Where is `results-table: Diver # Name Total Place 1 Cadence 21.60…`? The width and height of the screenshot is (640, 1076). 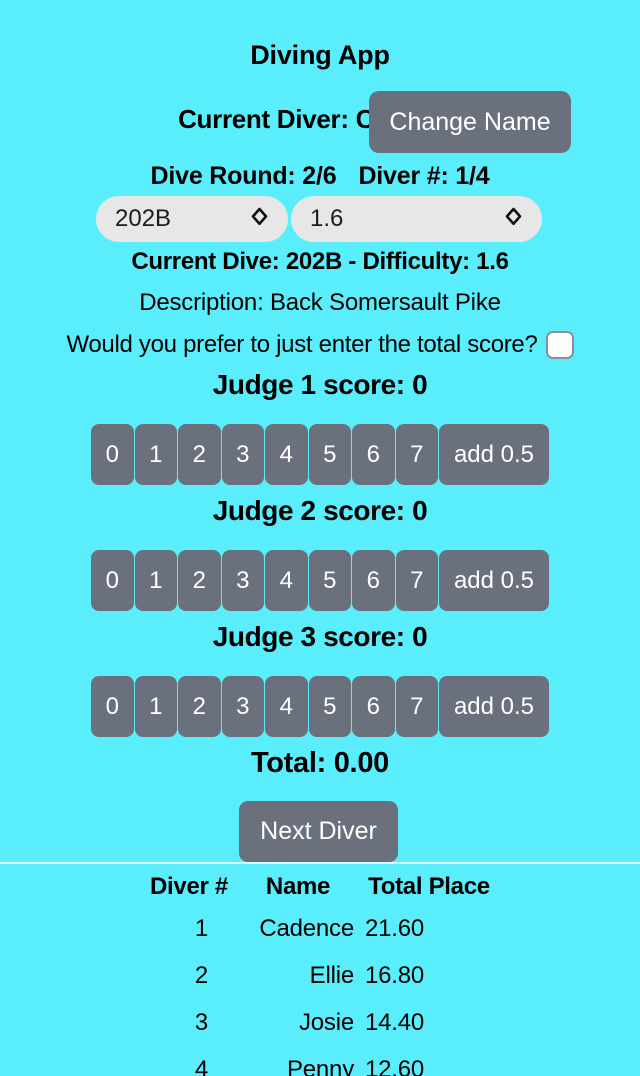 results-table: Diver # Name Total Place 1 Cadence 21.60… is located at coordinates (320, 974).